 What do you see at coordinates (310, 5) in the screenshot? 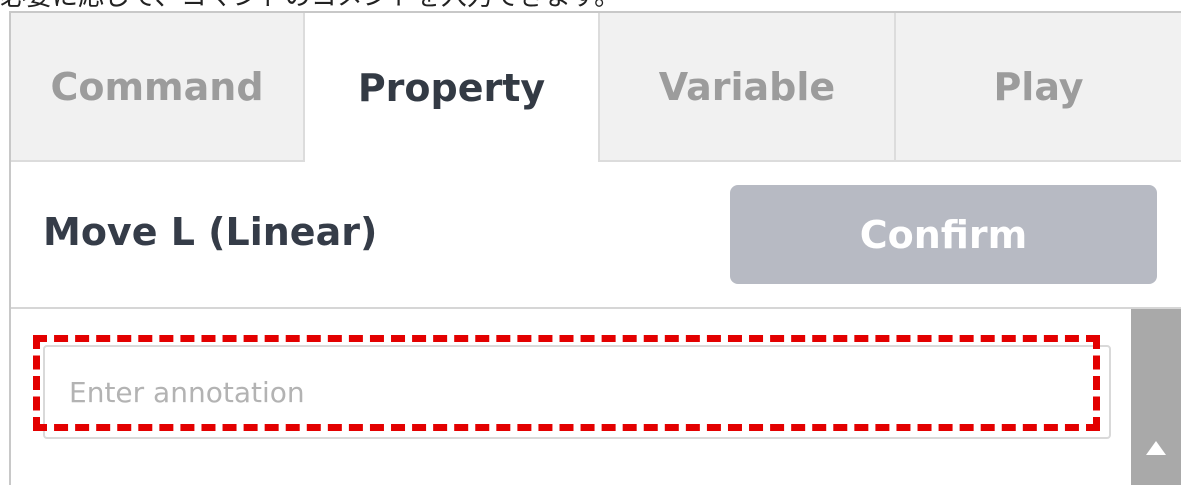
I see `caption-text: 必要に応じて、コマンドのコメントを入力できます。` at bounding box center [310, 5].